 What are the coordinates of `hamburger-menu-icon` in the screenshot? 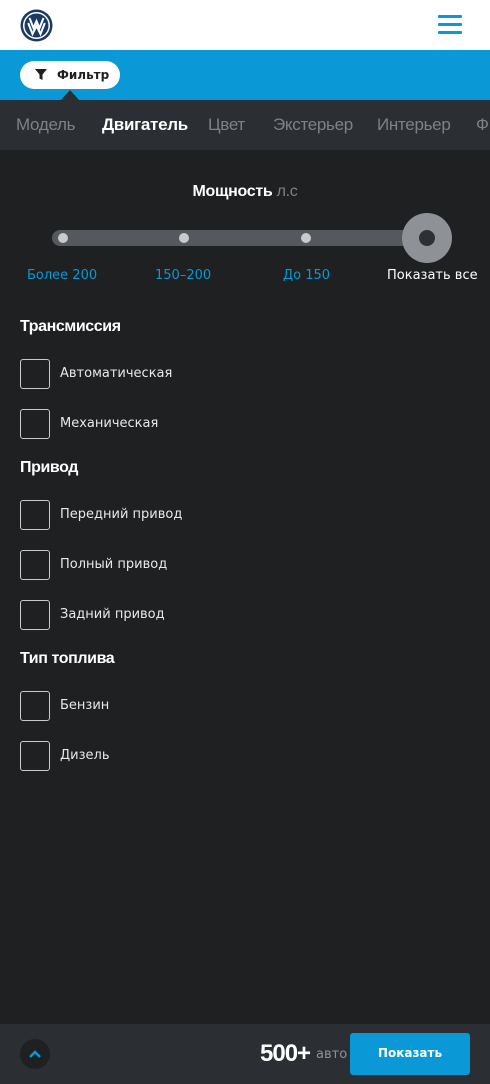 It's located at (450, 25).